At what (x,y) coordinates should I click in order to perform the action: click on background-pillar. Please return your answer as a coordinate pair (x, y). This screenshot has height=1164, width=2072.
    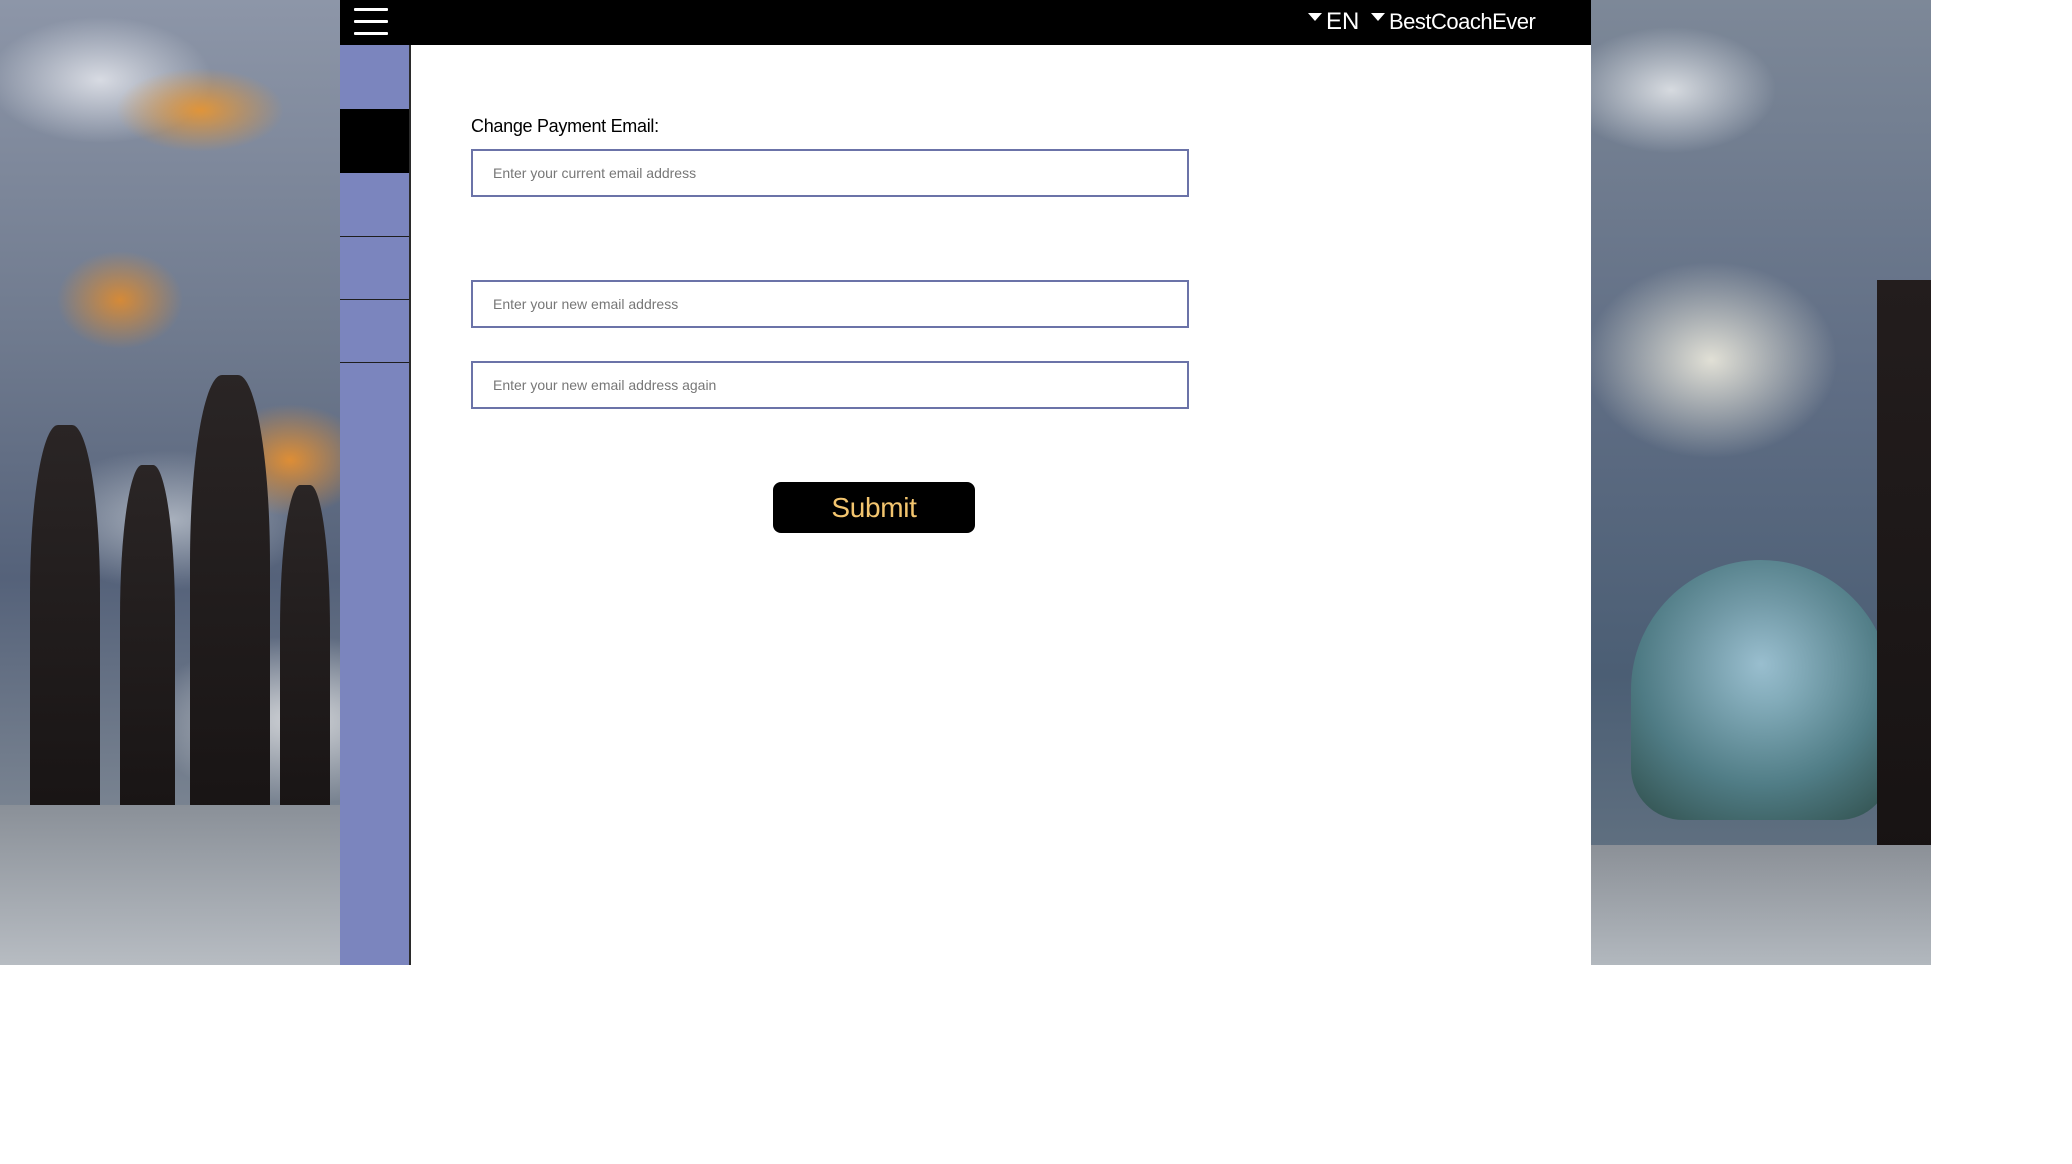
    Looking at the image, I should click on (1904, 570).